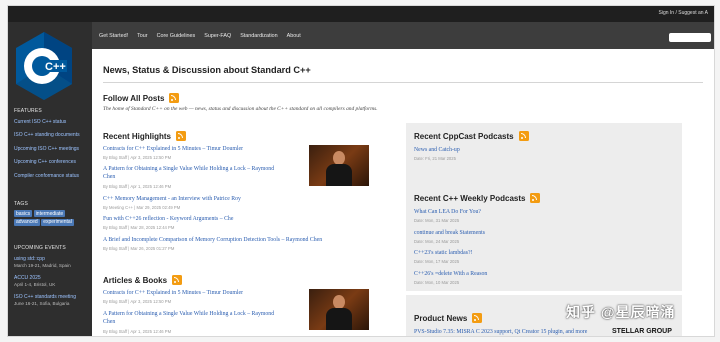 This screenshot has height=342, width=720. What do you see at coordinates (28, 111) in the screenshot?
I see `features-title: FEATURES` at bounding box center [28, 111].